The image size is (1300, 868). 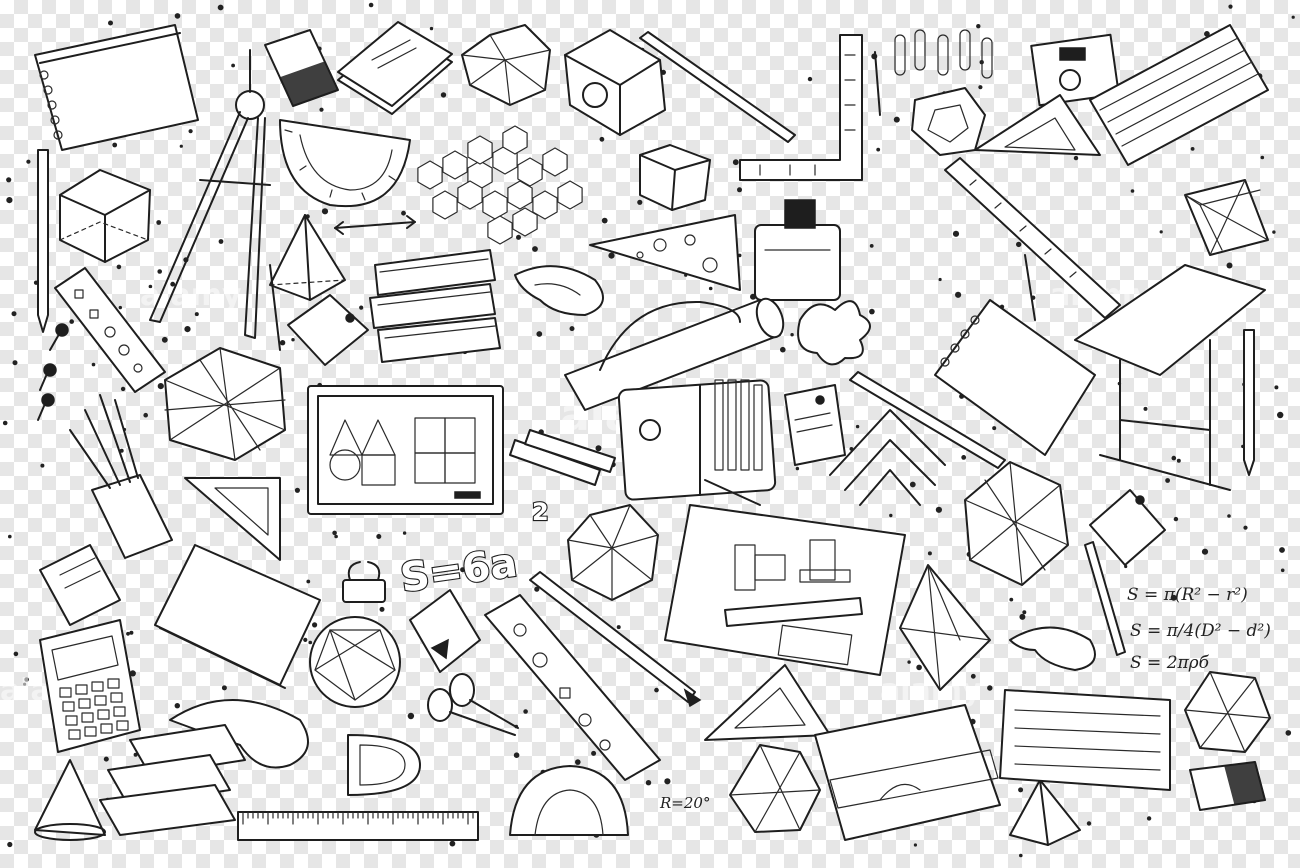 I want to click on french-curve-icon, so click(x=559, y=290).